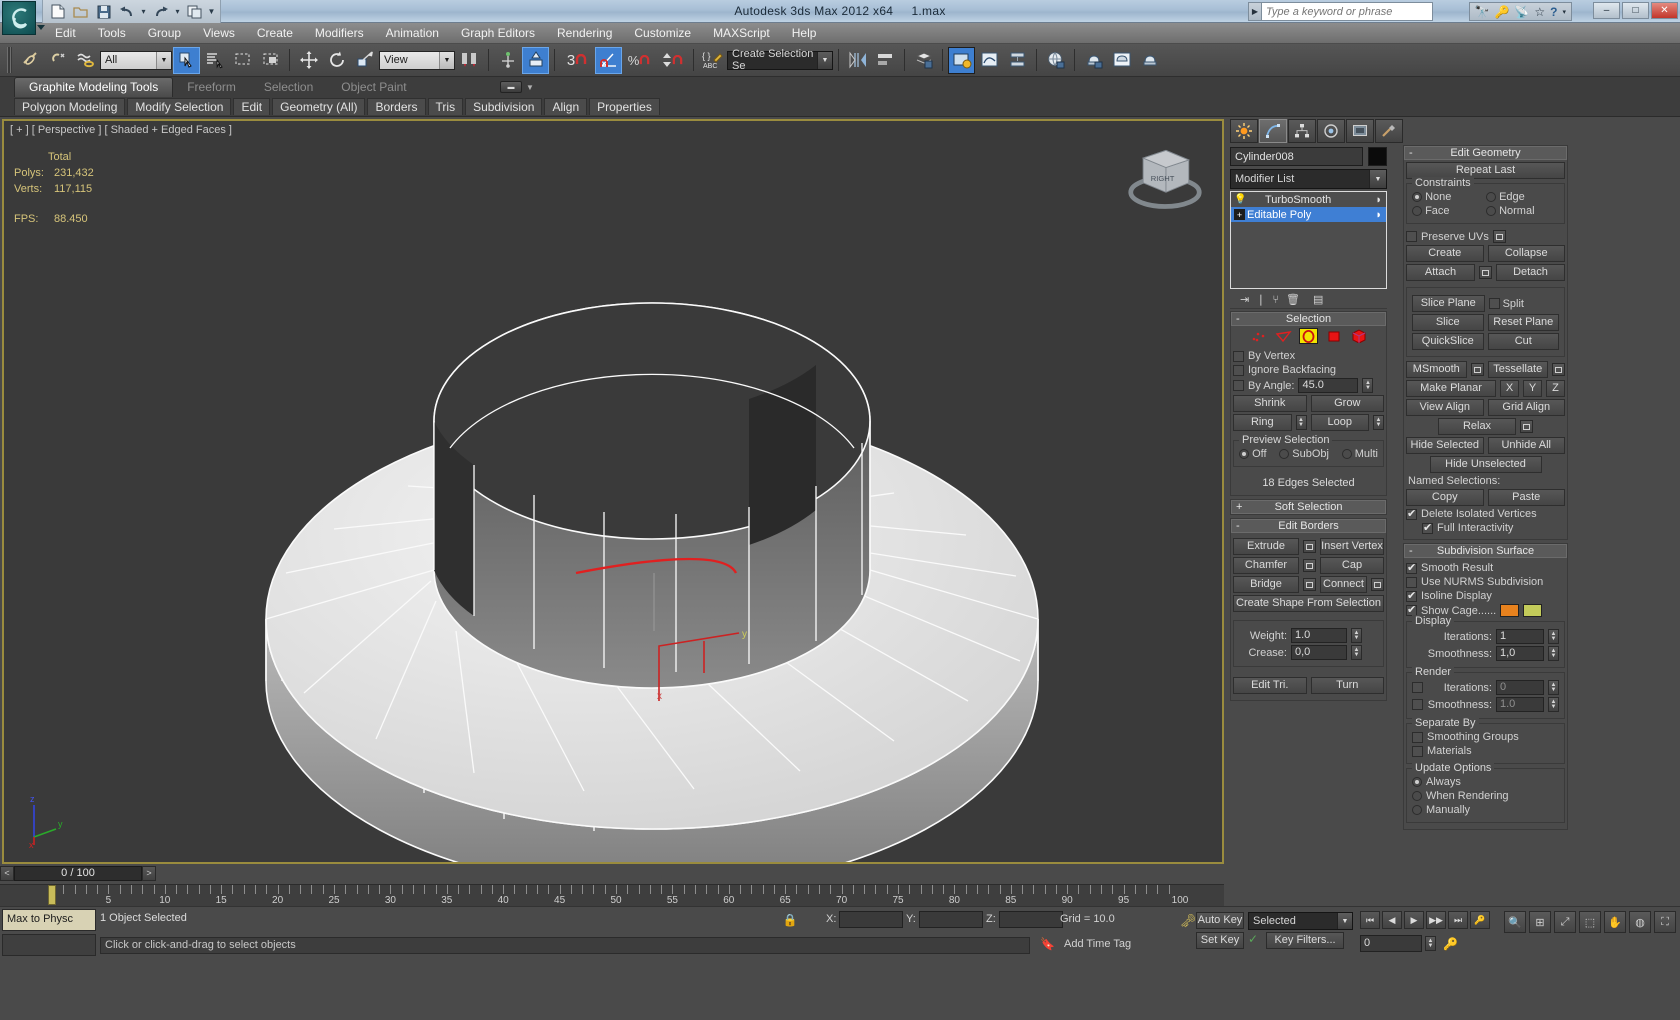  Describe the element at coordinates (1555, 388) in the screenshot. I see `make-planar-z-button: Z` at that location.